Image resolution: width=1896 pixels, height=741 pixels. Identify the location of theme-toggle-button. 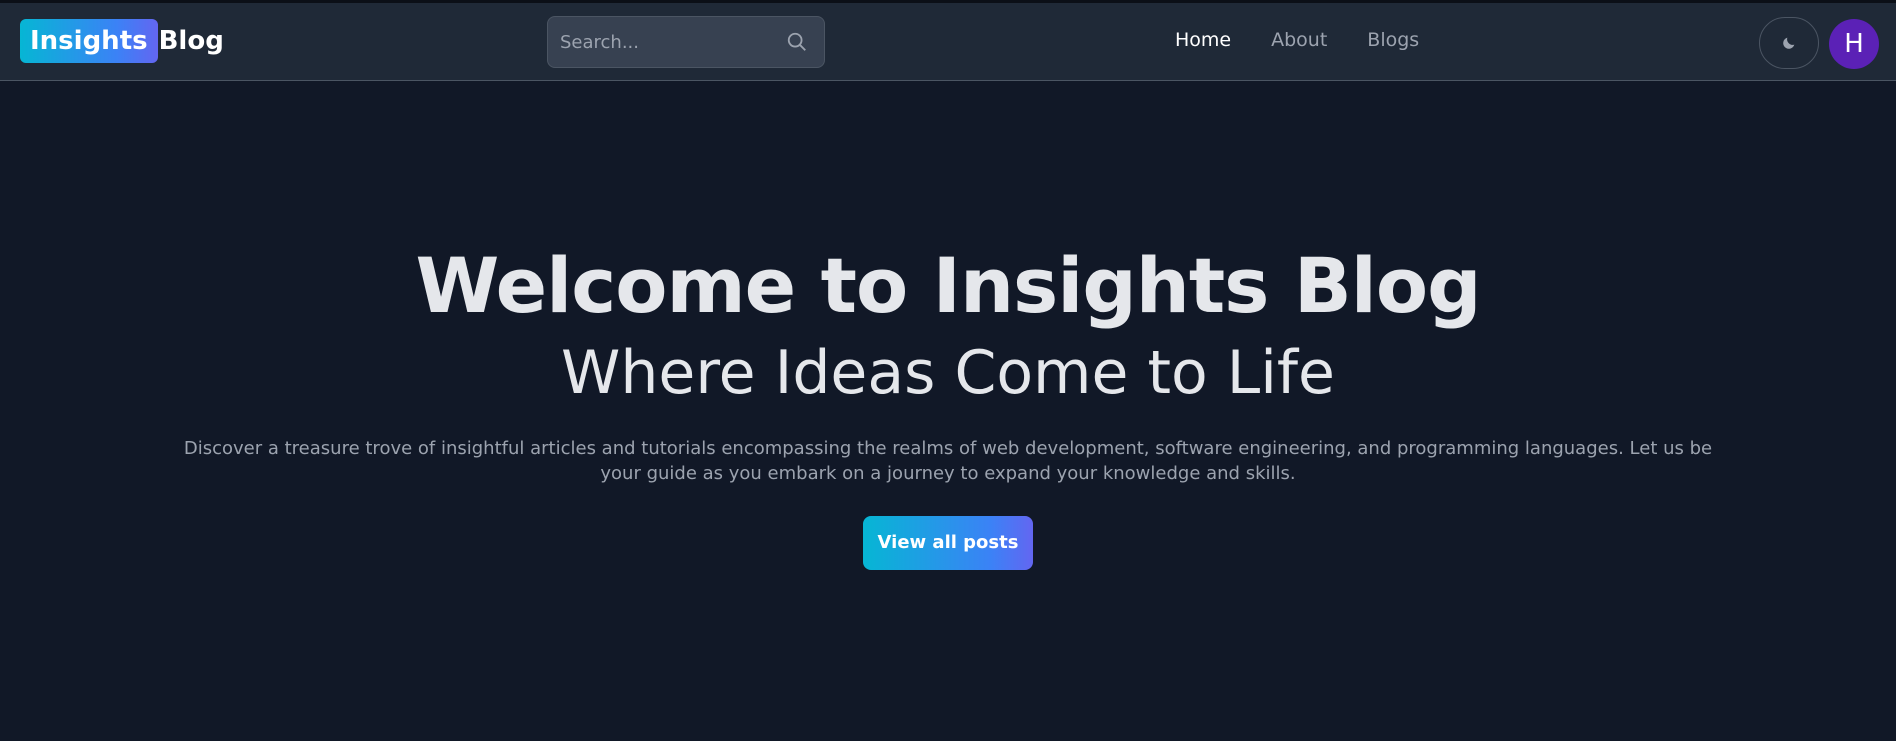
(1789, 43).